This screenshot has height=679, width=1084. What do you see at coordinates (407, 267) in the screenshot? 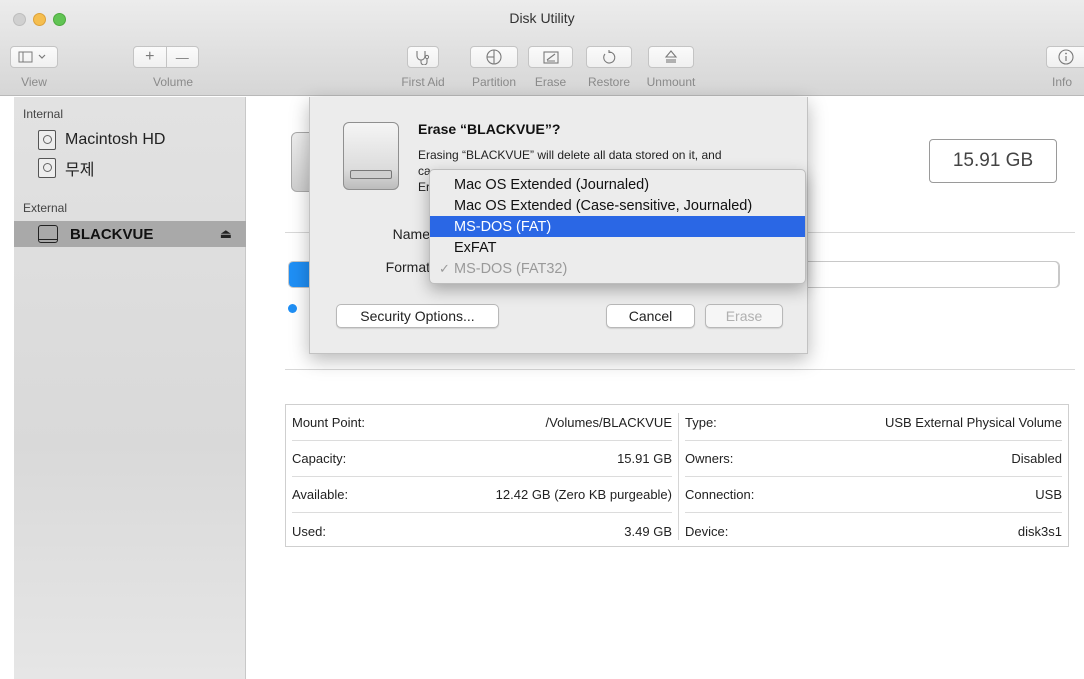
I see `format-field-label: Format` at bounding box center [407, 267].